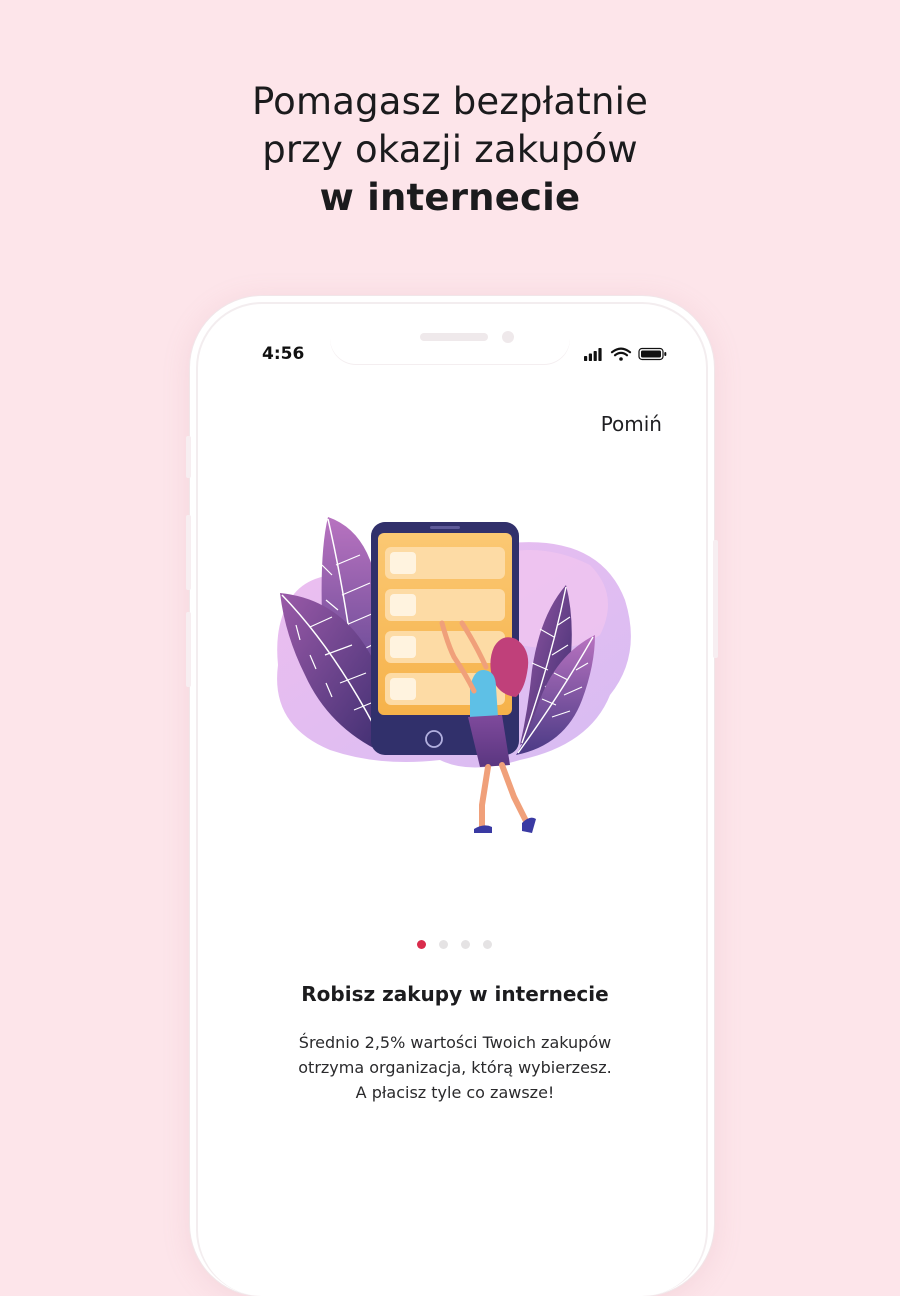 Image resolution: width=900 pixels, height=1296 pixels. What do you see at coordinates (455, 994) in the screenshot?
I see `onboarding-title: Robisz zakupy w internecie` at bounding box center [455, 994].